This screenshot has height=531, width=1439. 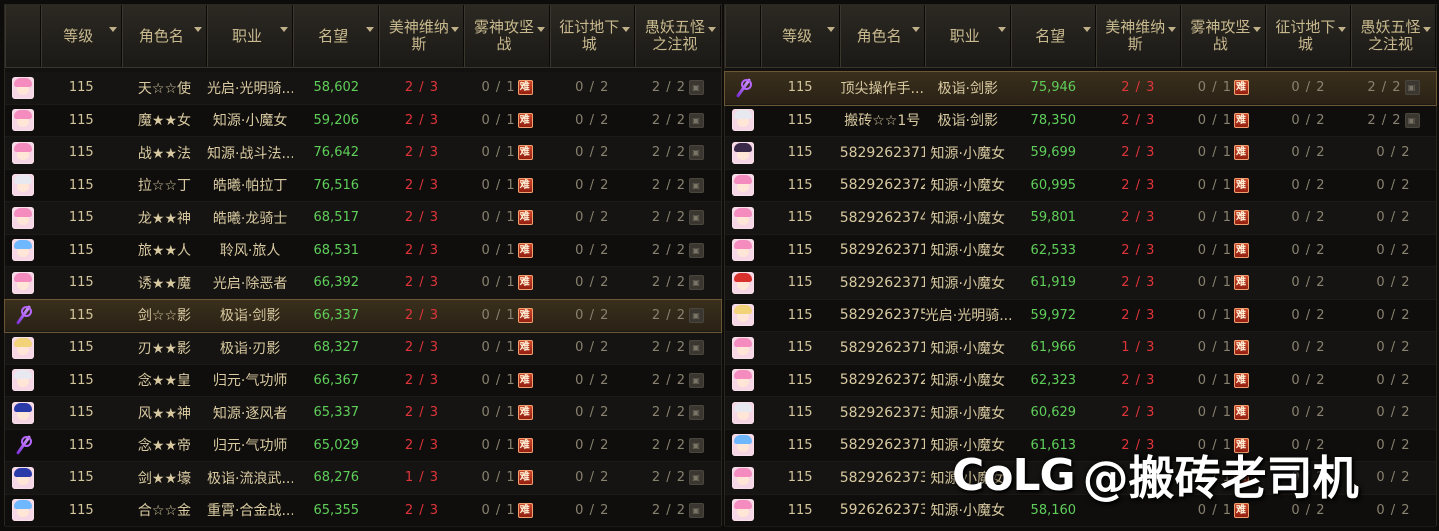 I want to click on job-cell: 知源·小魔女, so click(x=968, y=218).